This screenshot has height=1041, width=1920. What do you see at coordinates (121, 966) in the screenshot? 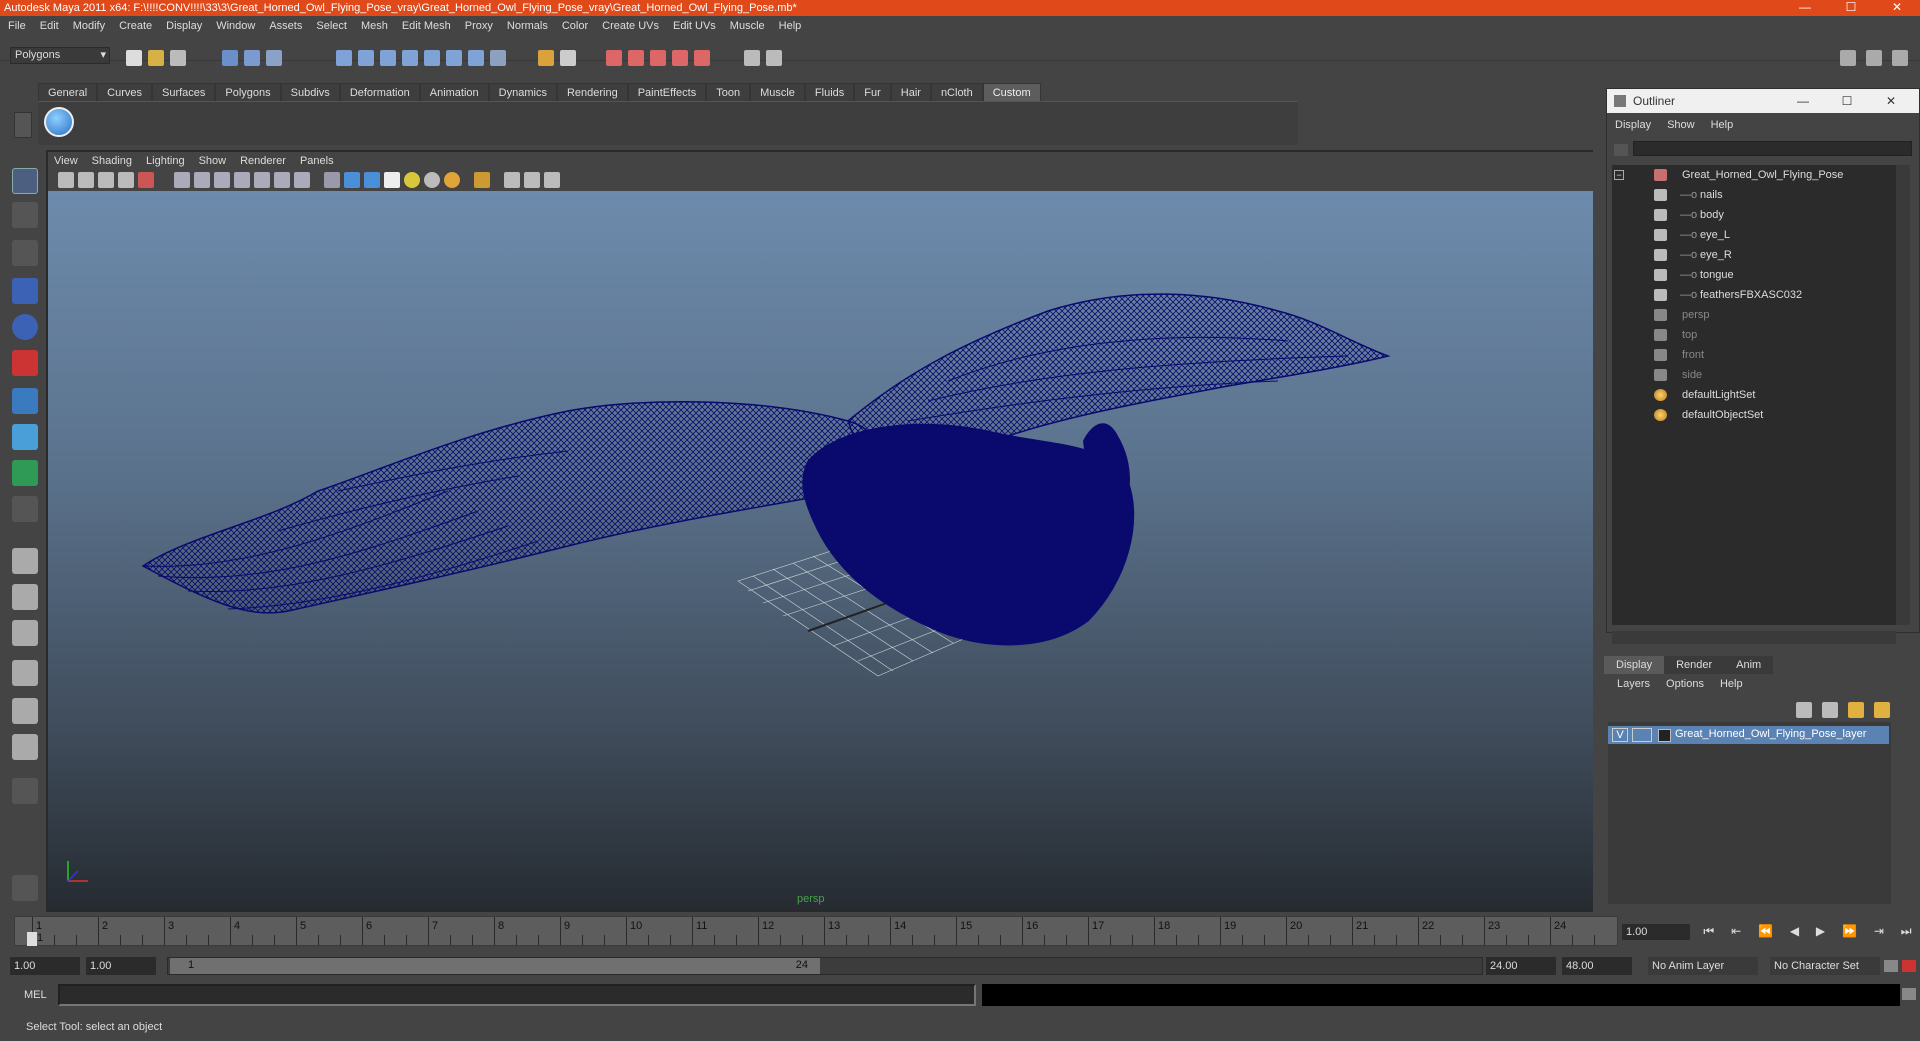
I see `playback-start-field: 1.00` at bounding box center [121, 966].